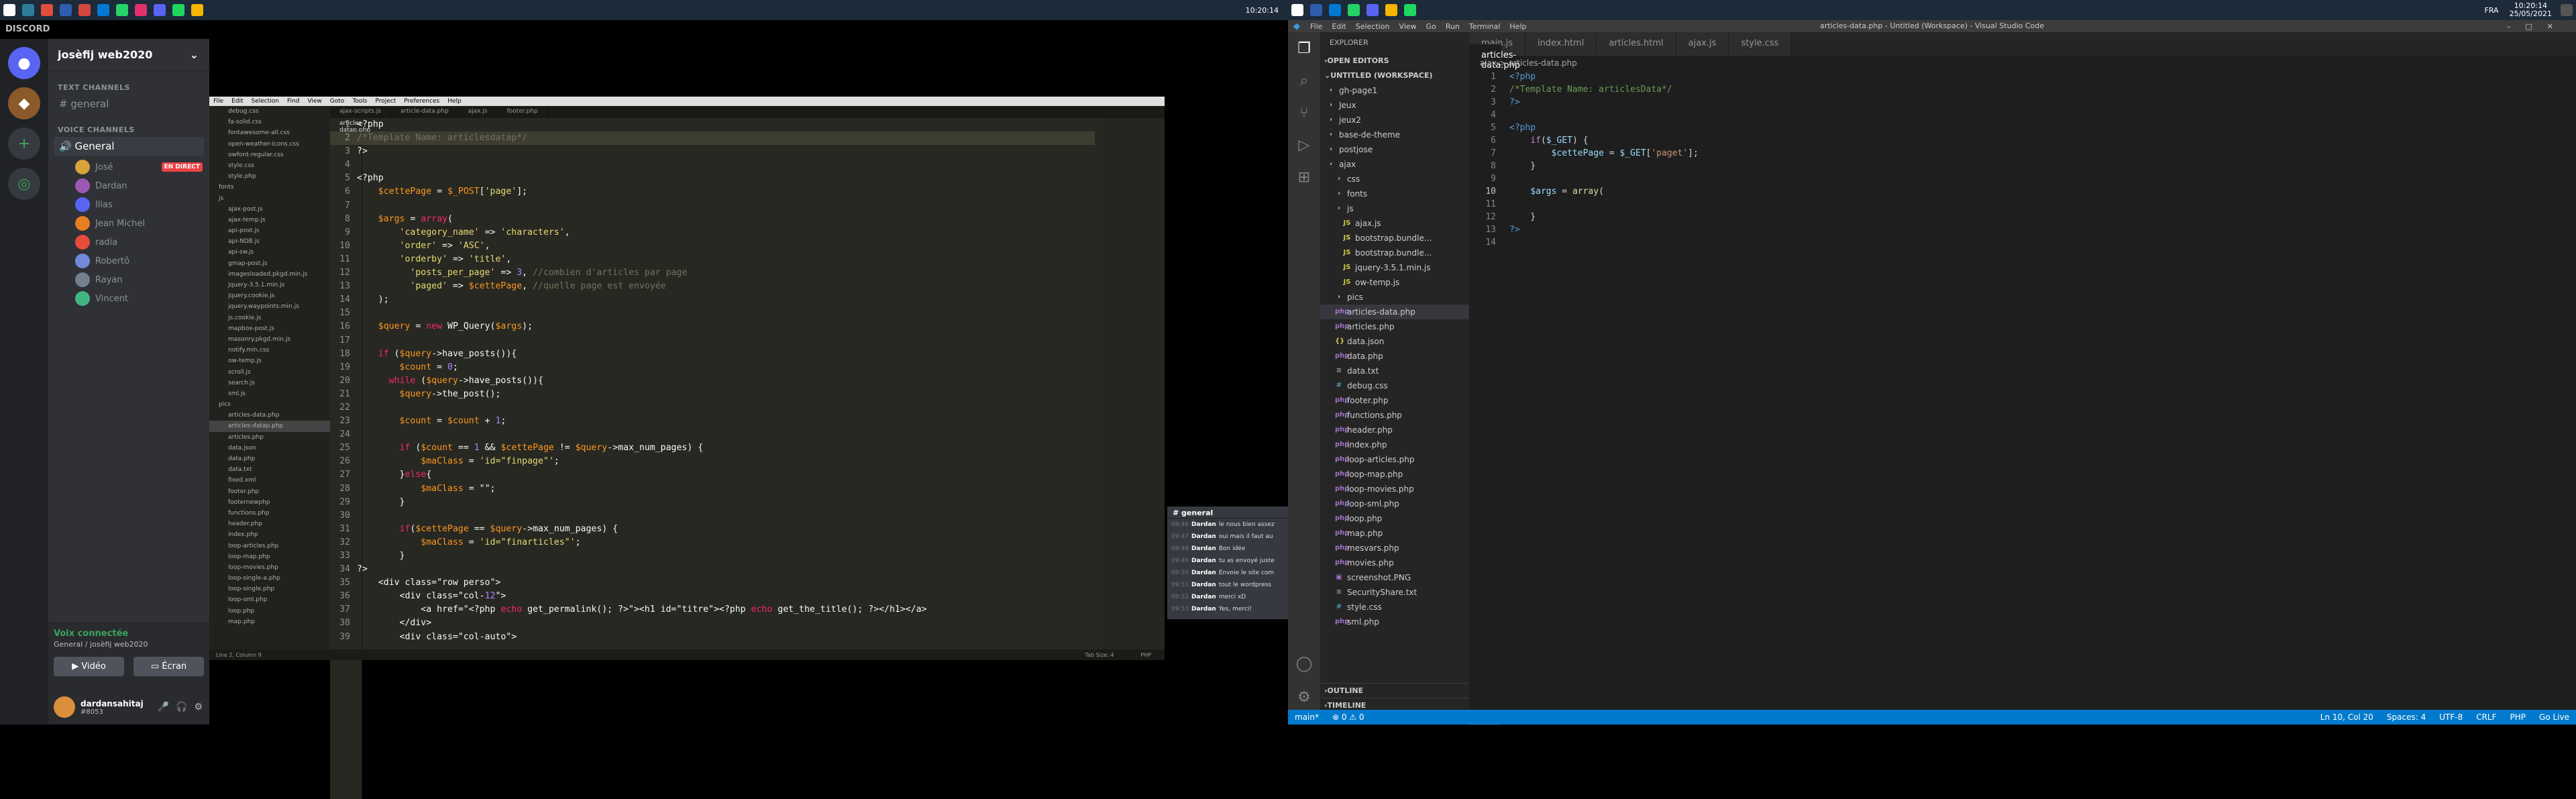 The width and height of the screenshot is (2576, 799). Describe the element at coordinates (454, 101) in the screenshot. I see `menu-item: Help` at that location.